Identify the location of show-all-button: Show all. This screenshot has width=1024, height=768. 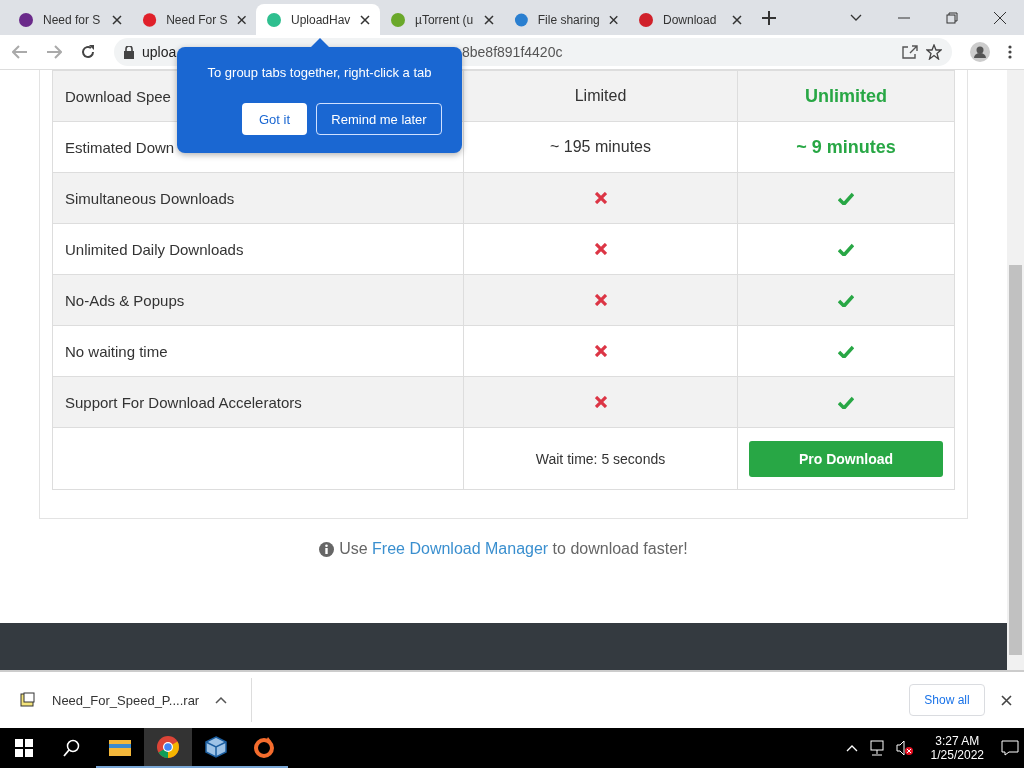
(947, 700).